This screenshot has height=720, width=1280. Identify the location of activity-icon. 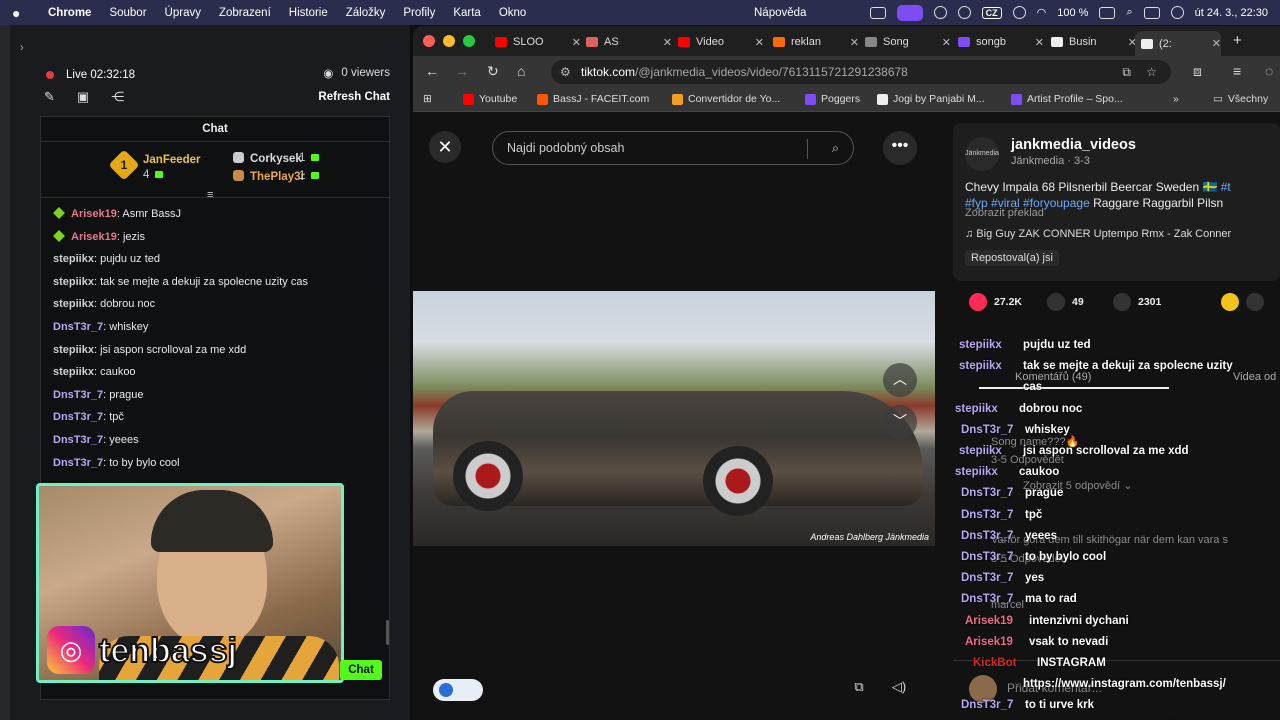
(940, 12).